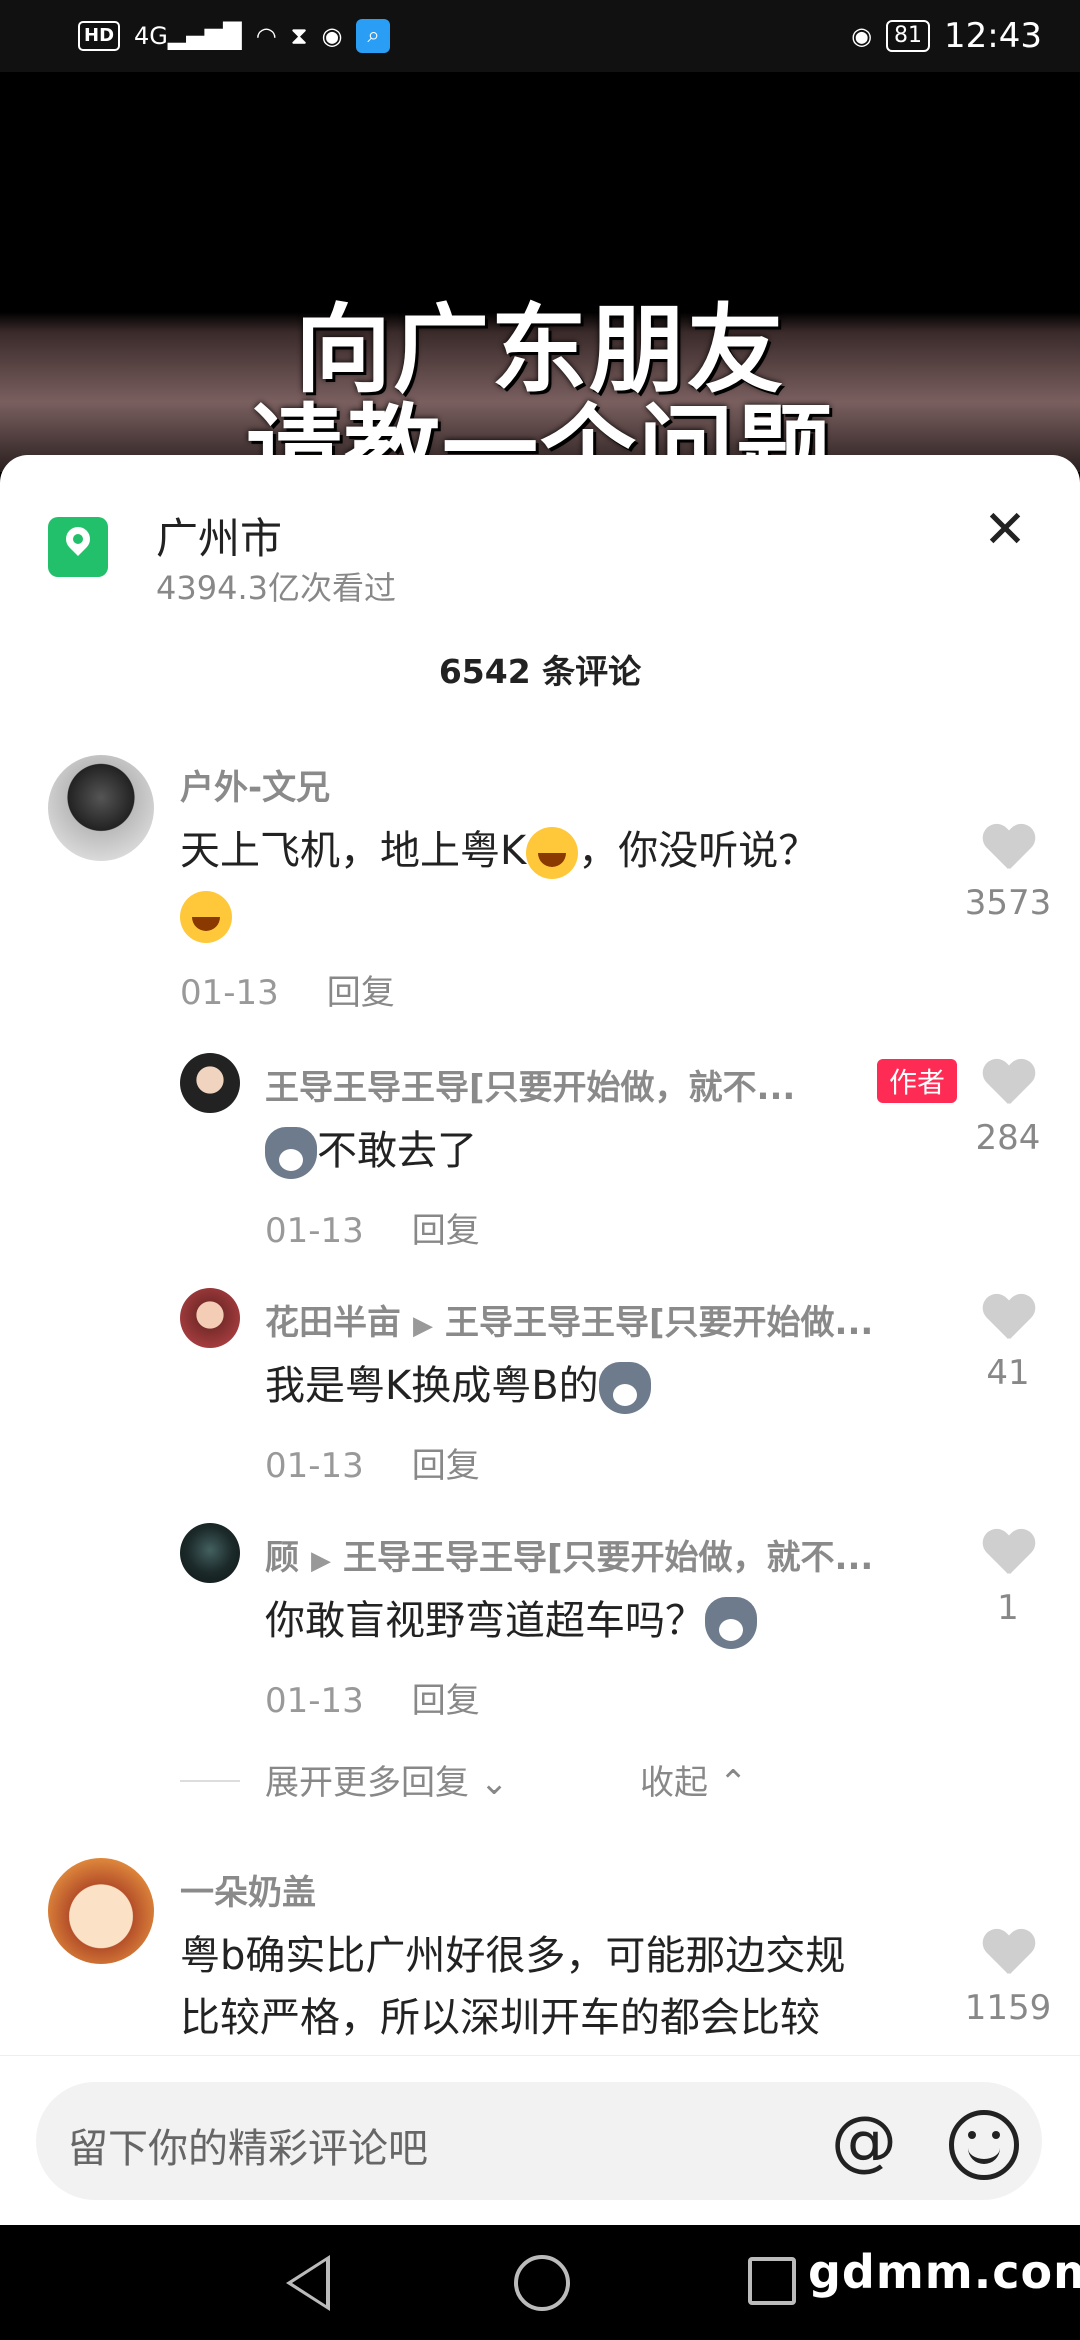  Describe the element at coordinates (862, 36) in the screenshot. I see `eye-icon: ◉` at that location.